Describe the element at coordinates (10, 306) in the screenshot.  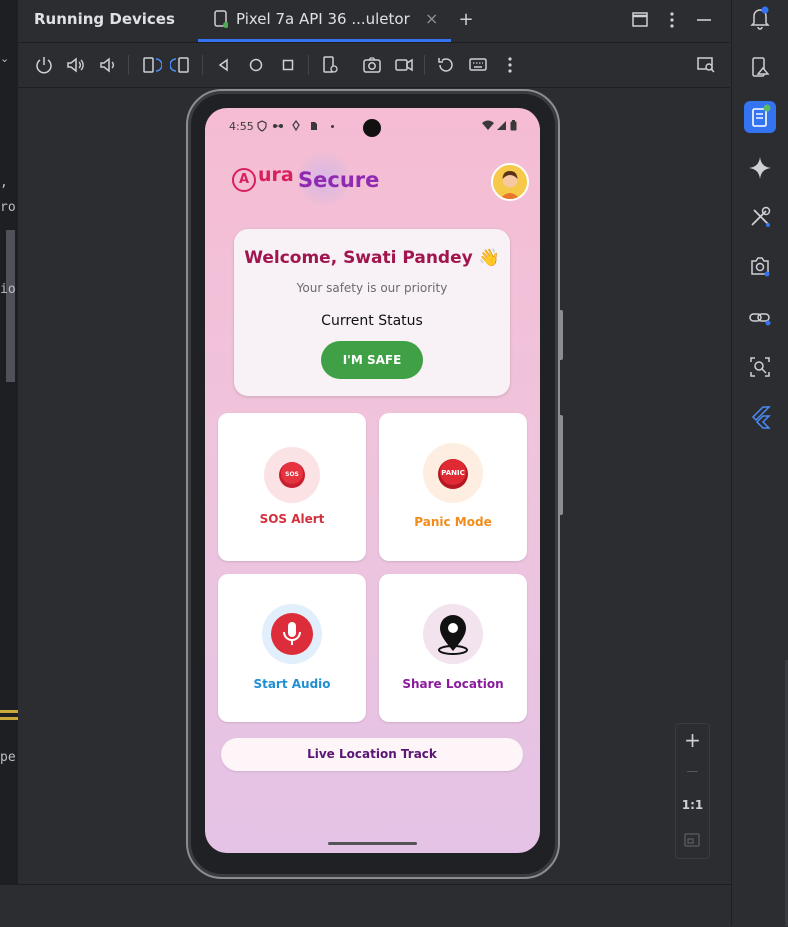
I see `editor-scrollbar` at that location.